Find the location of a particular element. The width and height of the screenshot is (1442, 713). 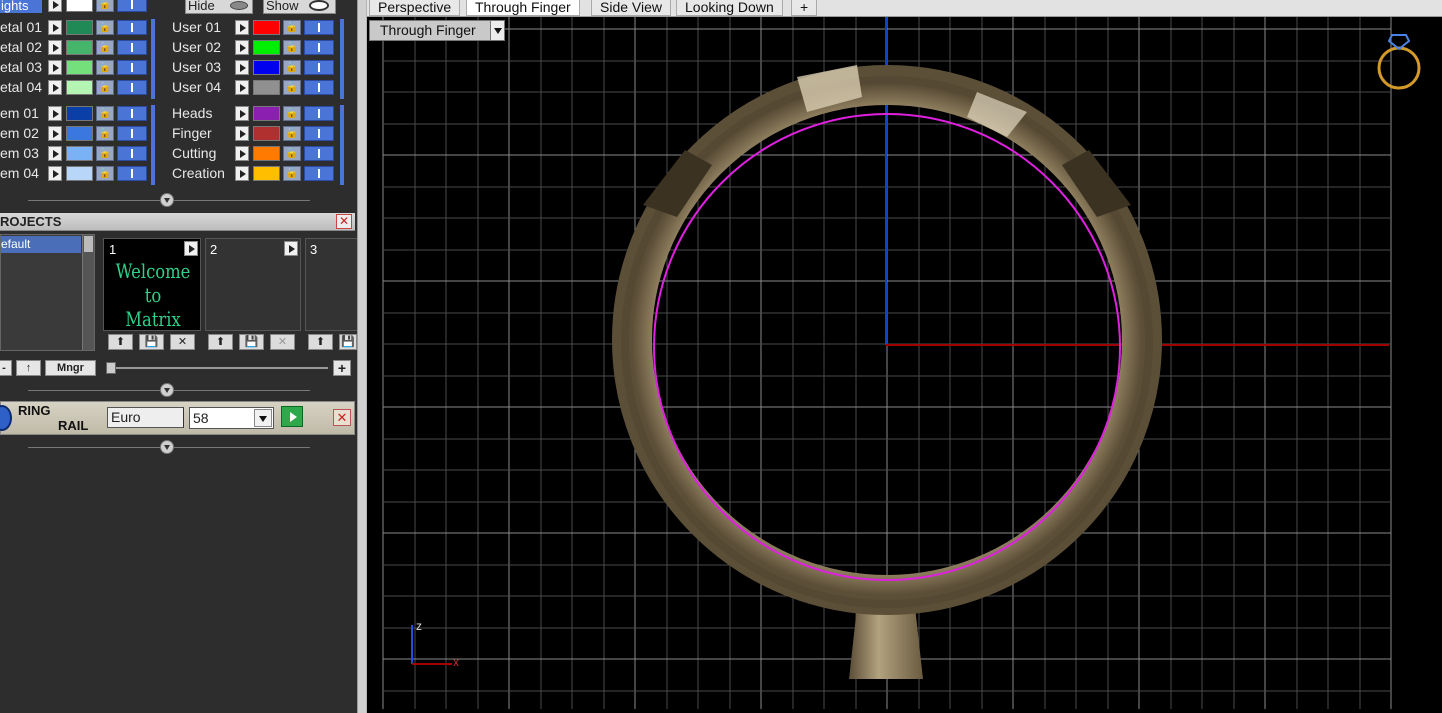

projects-list-scrollbar is located at coordinates (88, 292).